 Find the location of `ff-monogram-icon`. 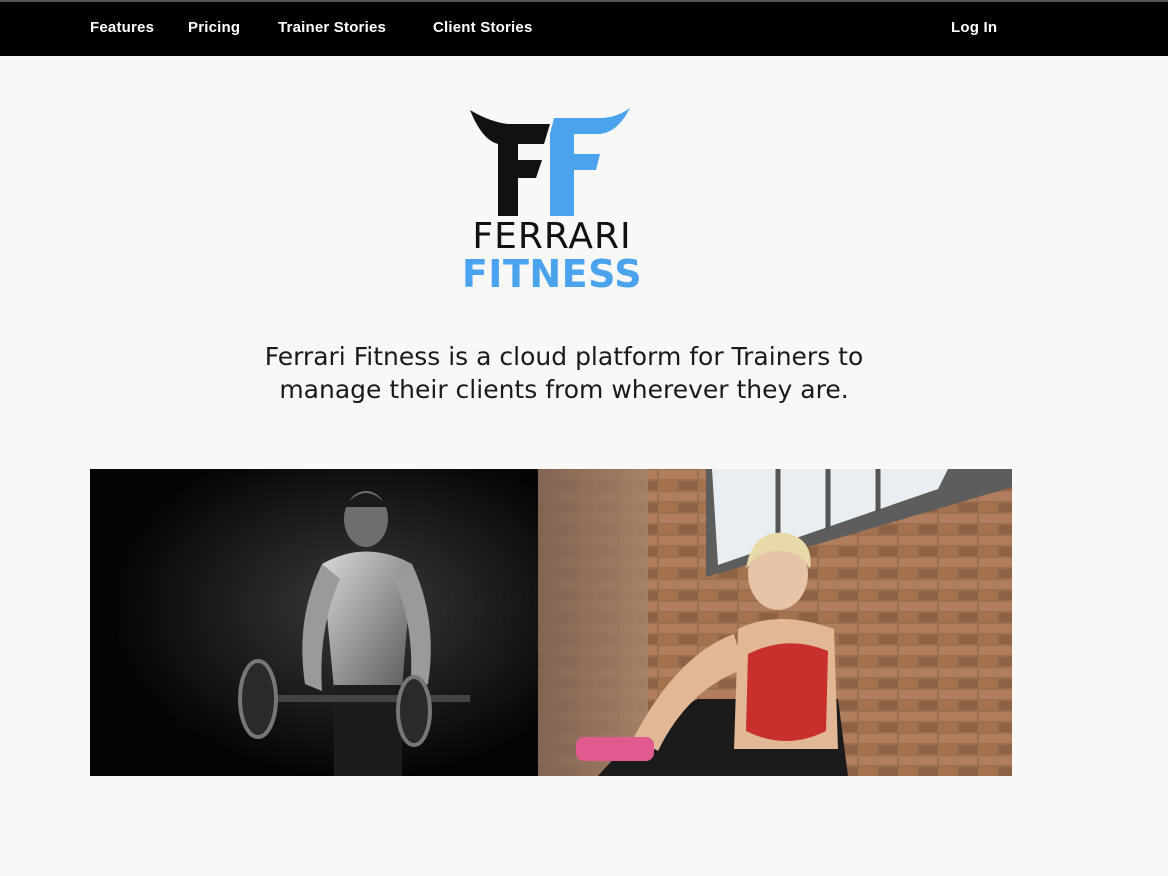

ff-monogram-icon is located at coordinates (550, 162).